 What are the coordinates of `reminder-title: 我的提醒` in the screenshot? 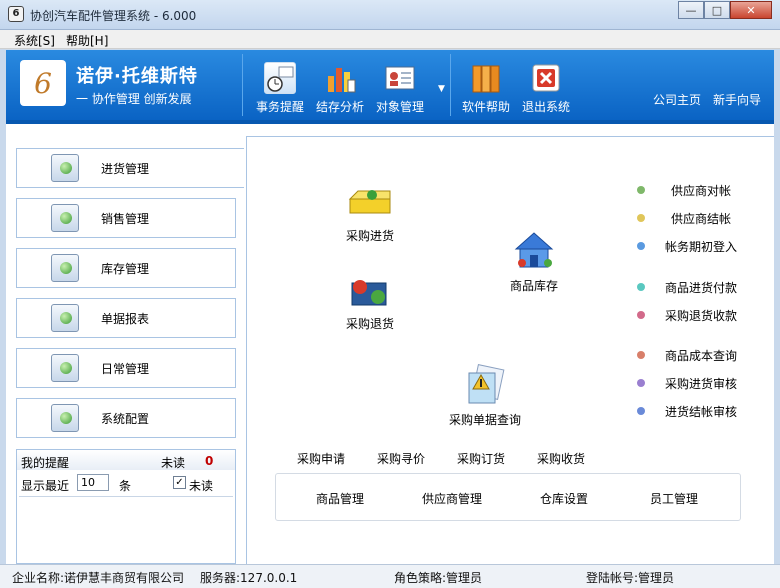 It's located at (45, 463).